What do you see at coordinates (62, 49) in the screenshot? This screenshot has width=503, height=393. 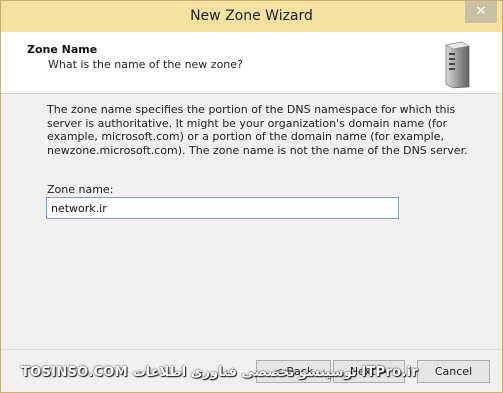 I see `page-title: Zone Name` at bounding box center [62, 49].